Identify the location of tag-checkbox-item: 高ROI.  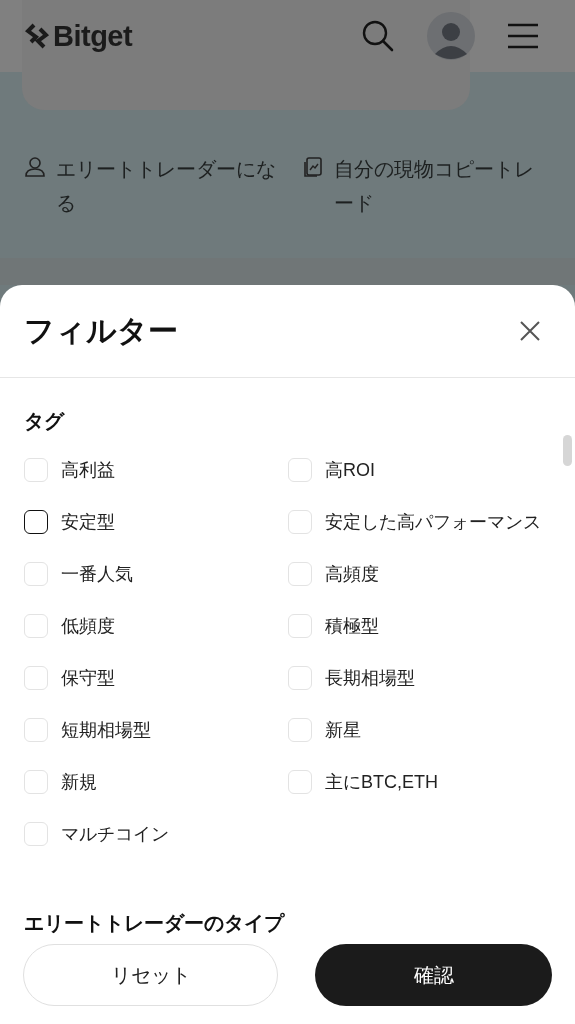
(331, 470).